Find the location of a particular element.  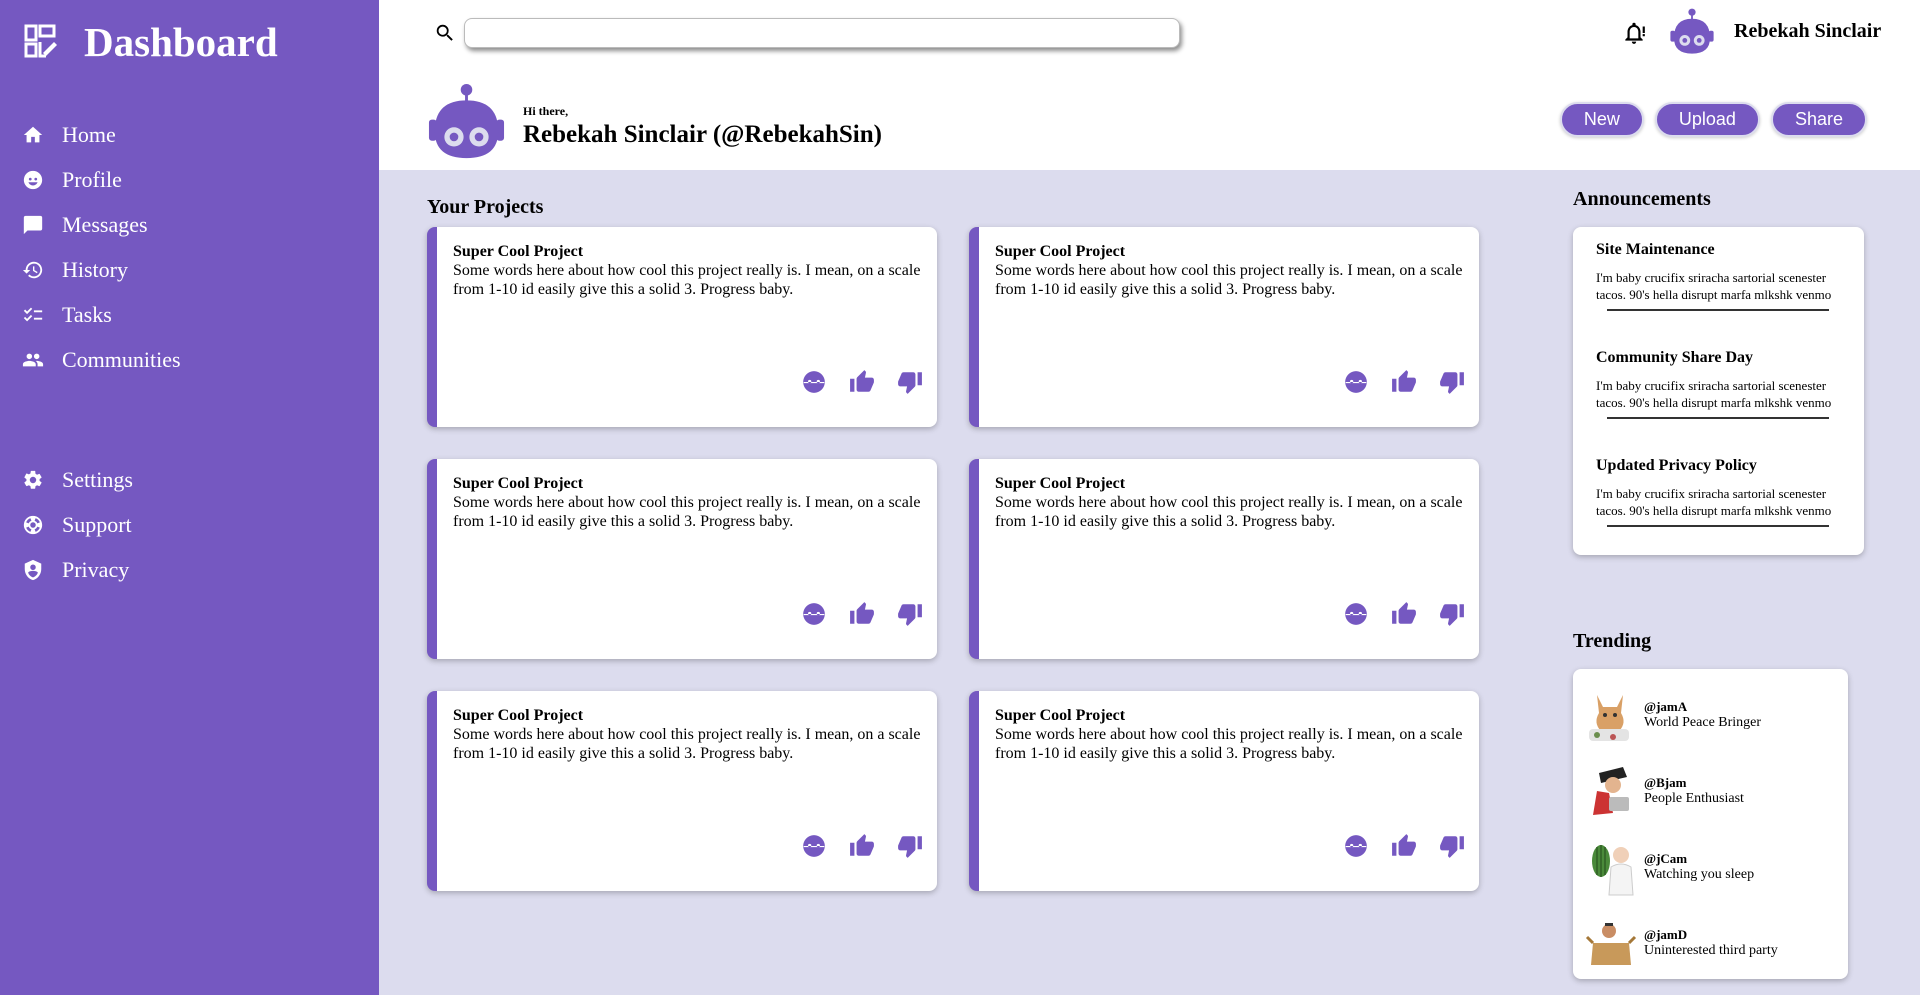

announcement-title: Site Maintenance is located at coordinates (1655, 249).